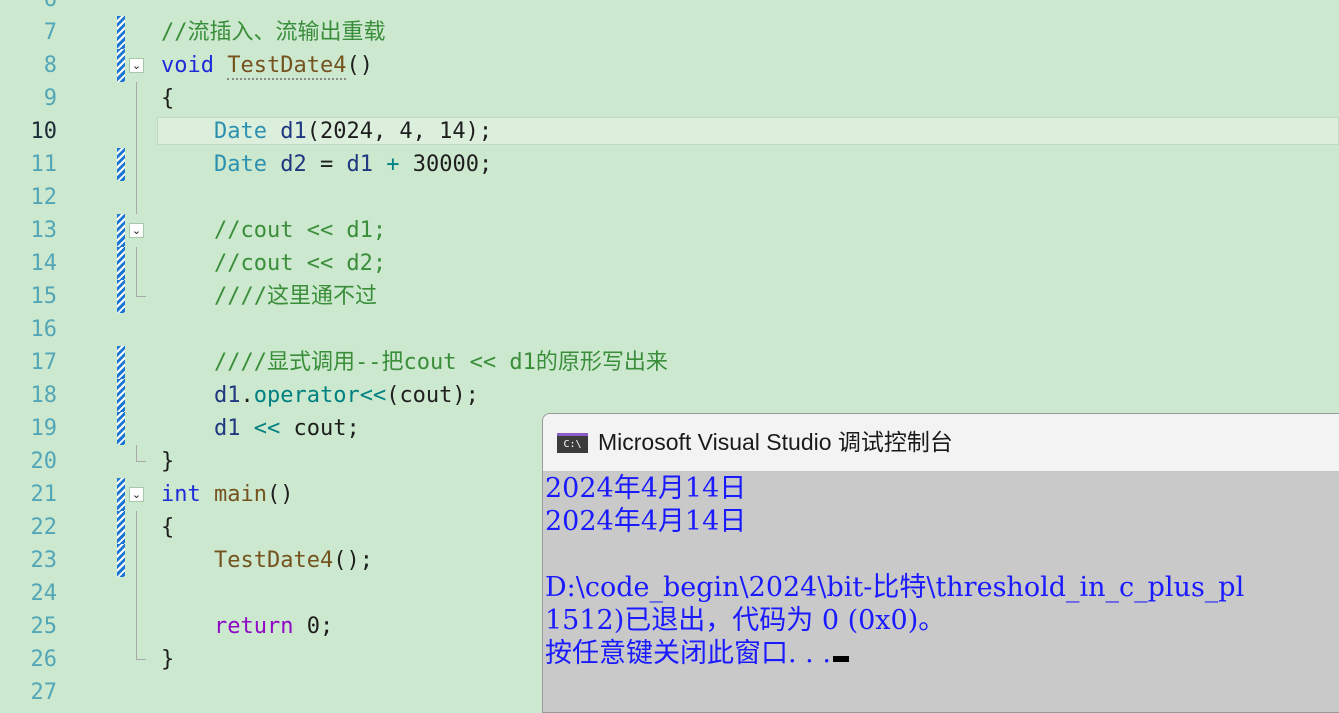 This screenshot has width=1339, height=713. Describe the element at coordinates (399, 131) in the screenshot. I see `code-token: (2024, 4, 14);` at that location.